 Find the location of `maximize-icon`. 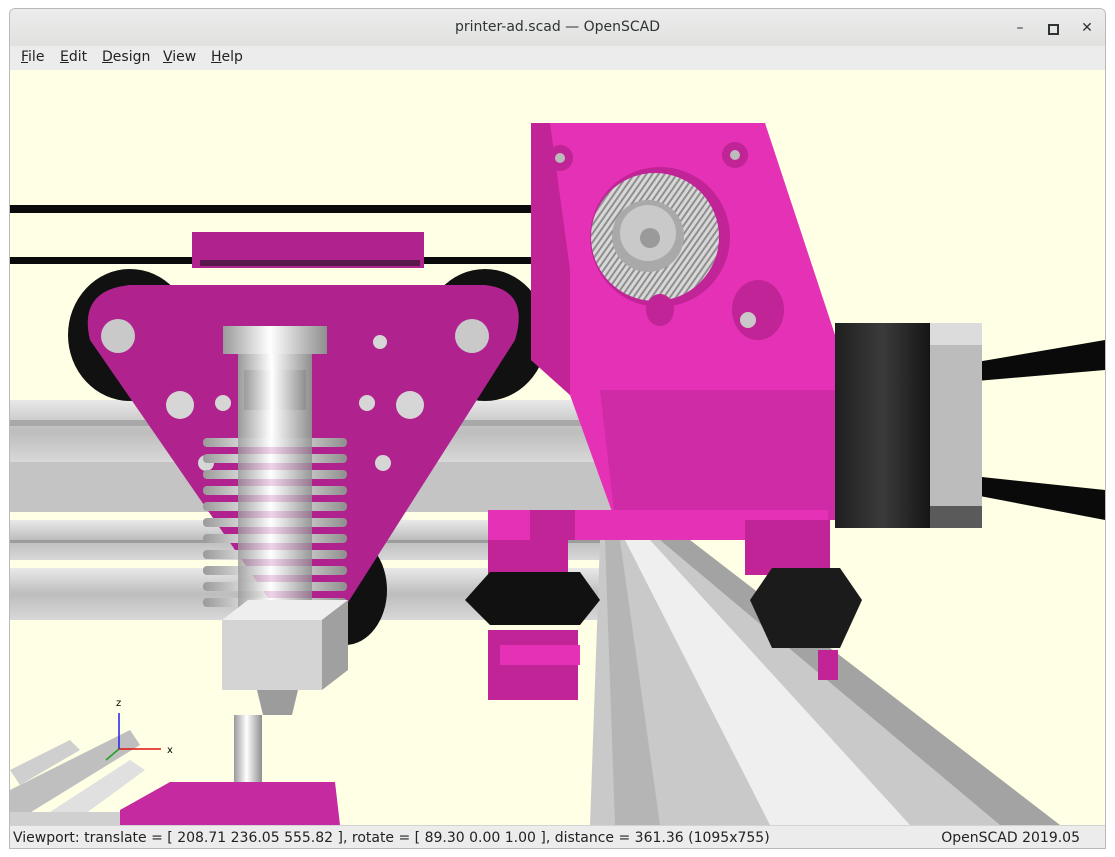

maximize-icon is located at coordinates (1053, 28).